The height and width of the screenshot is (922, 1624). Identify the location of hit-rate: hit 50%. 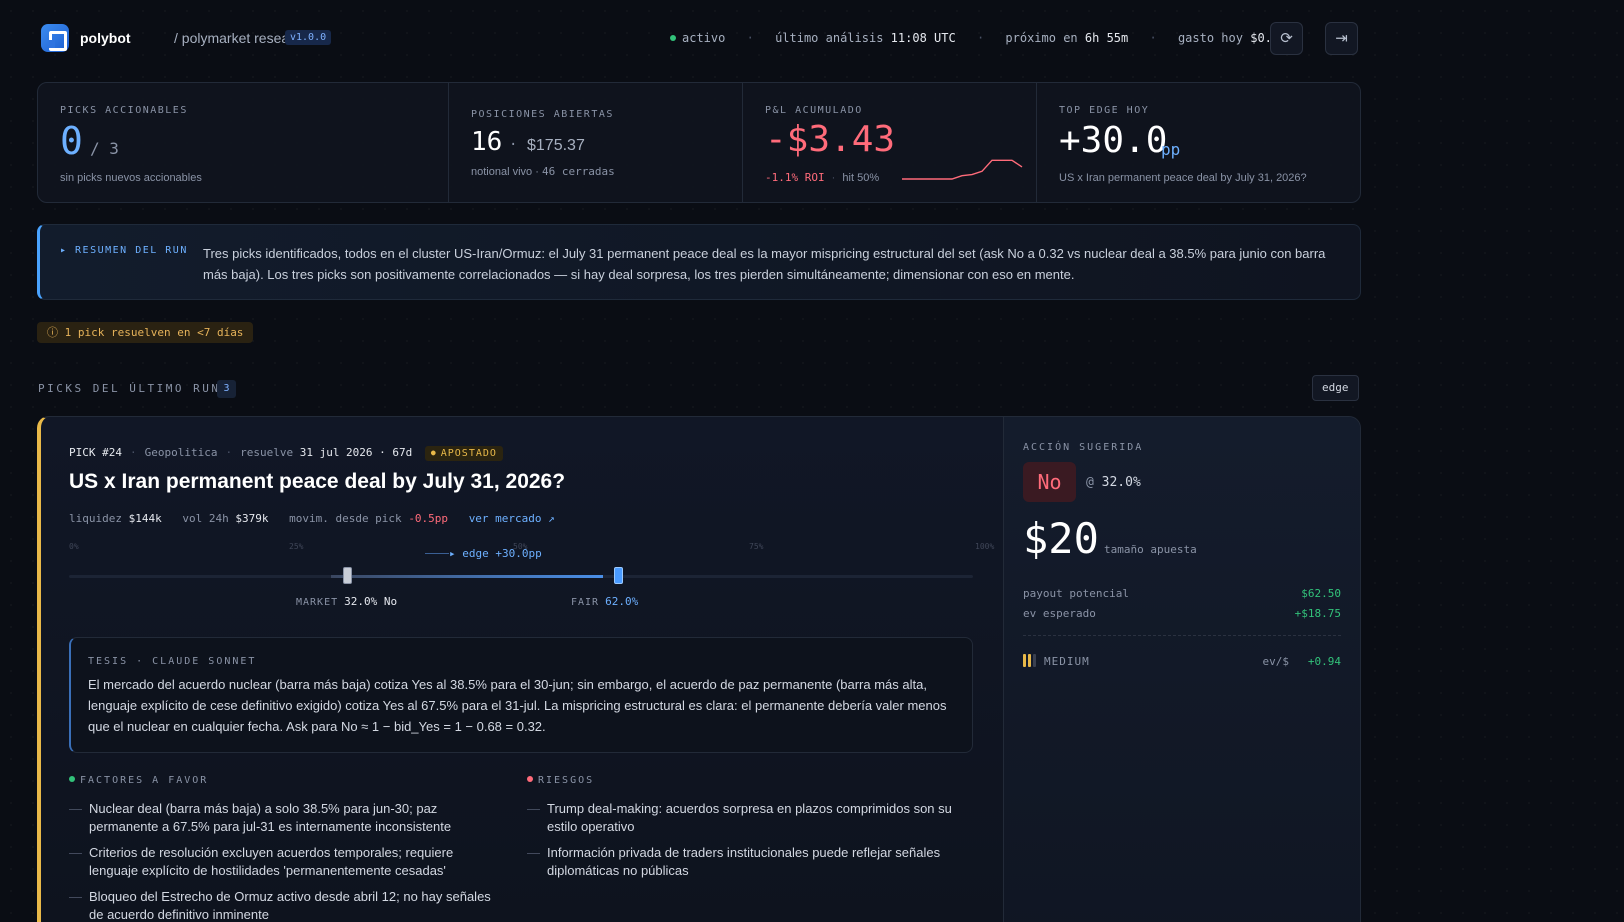
(861, 178).